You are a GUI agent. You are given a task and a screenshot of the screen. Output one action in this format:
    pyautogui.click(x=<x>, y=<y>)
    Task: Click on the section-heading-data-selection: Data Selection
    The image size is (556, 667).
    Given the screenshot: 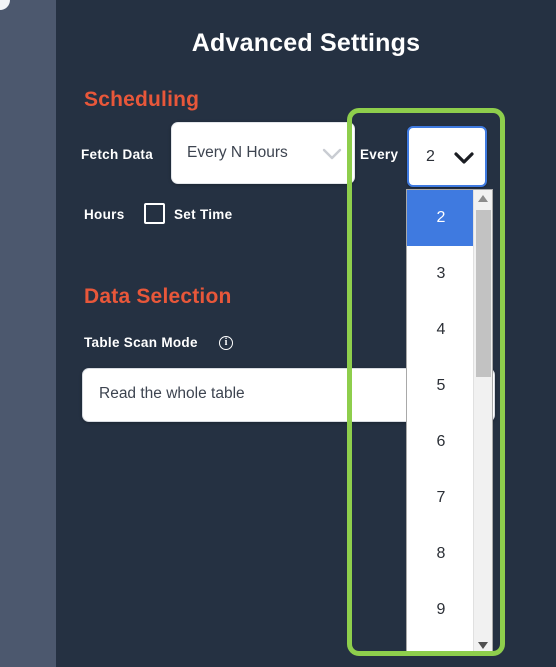 What is the action you would take?
    pyautogui.click(x=158, y=296)
    